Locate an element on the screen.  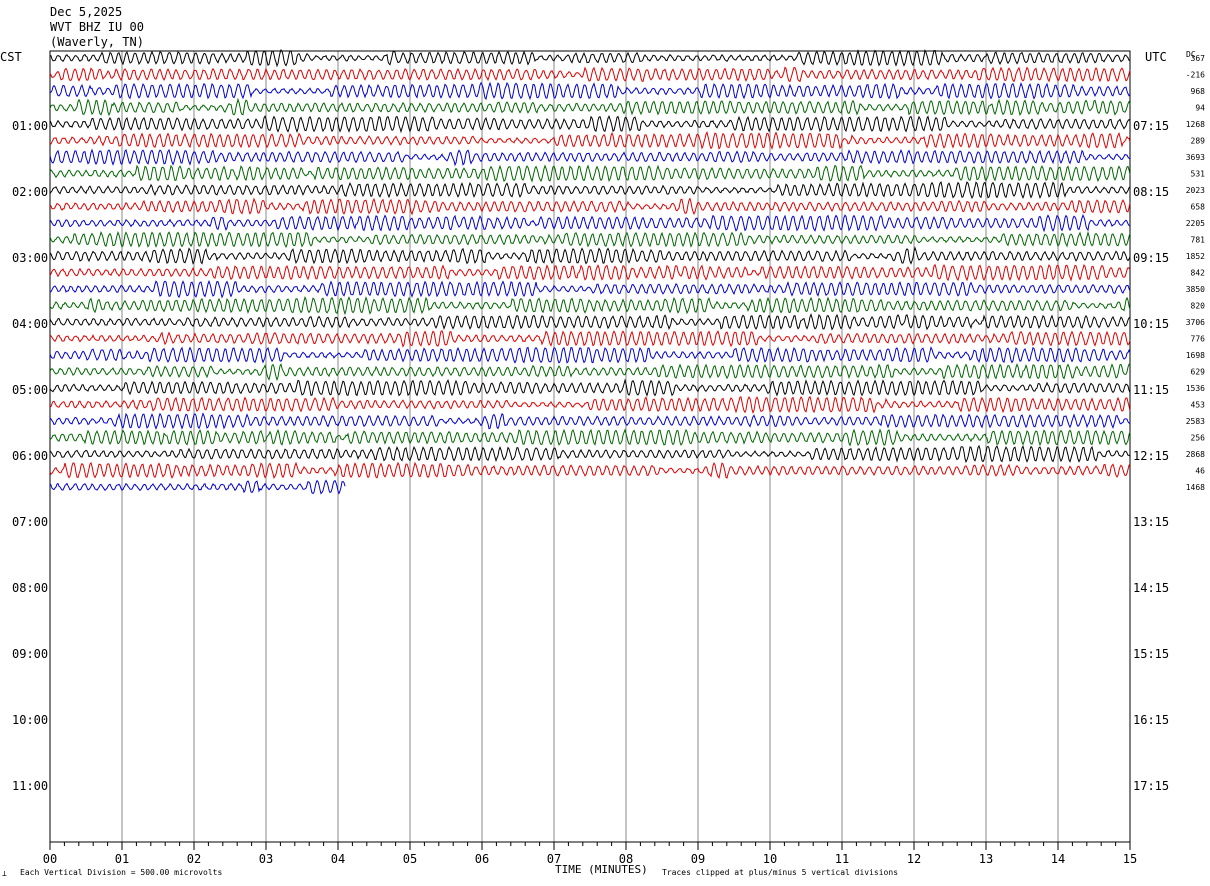
dc-offset-label: 94 is located at coordinates (1200, 108).